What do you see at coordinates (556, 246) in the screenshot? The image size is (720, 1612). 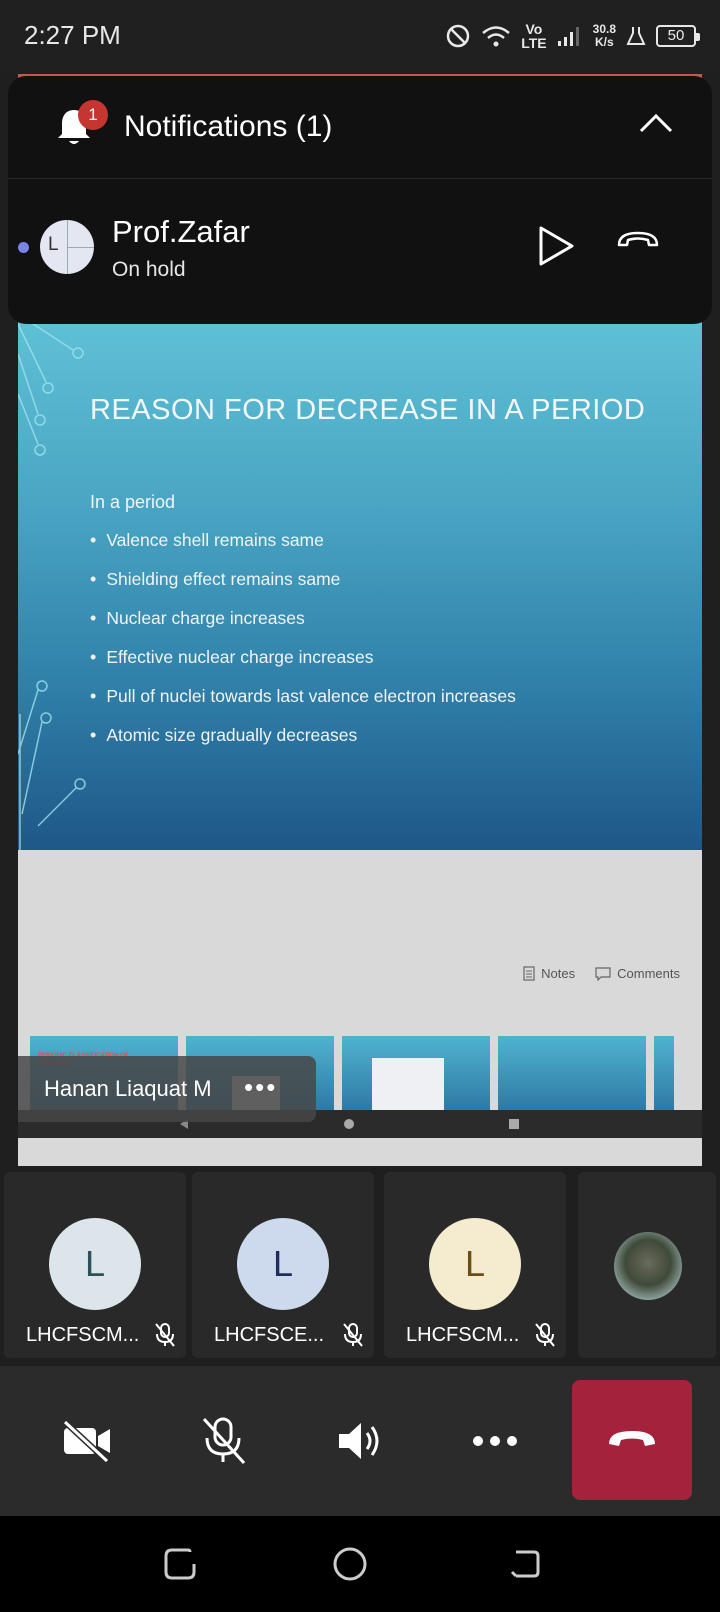 I see `resume-call-play-icon` at bounding box center [556, 246].